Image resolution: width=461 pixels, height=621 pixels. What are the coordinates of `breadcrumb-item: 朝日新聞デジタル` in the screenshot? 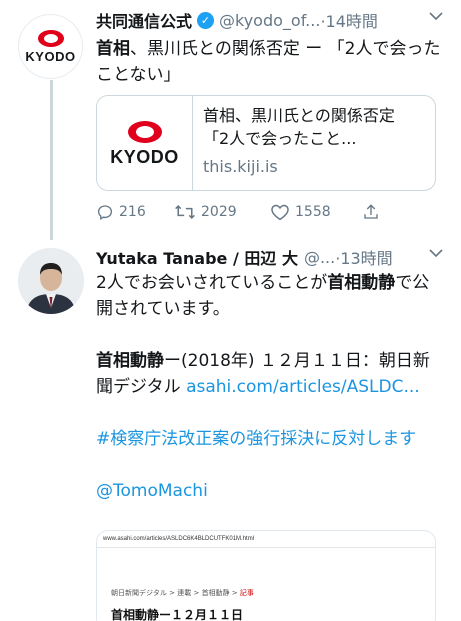 It's located at (139, 593).